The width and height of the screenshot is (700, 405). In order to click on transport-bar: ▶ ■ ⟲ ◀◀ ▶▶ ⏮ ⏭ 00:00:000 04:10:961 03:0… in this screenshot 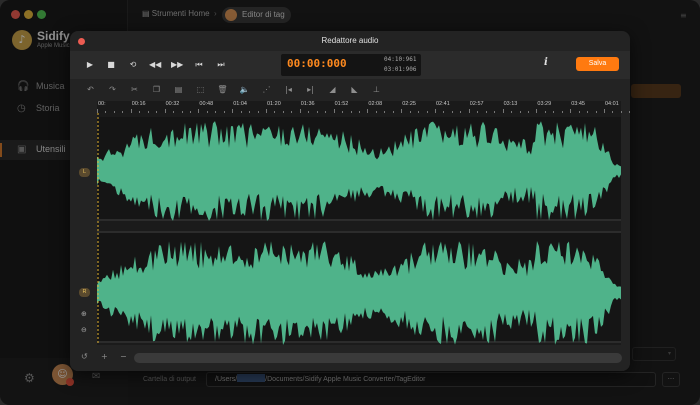, I will do `click(350, 65)`.